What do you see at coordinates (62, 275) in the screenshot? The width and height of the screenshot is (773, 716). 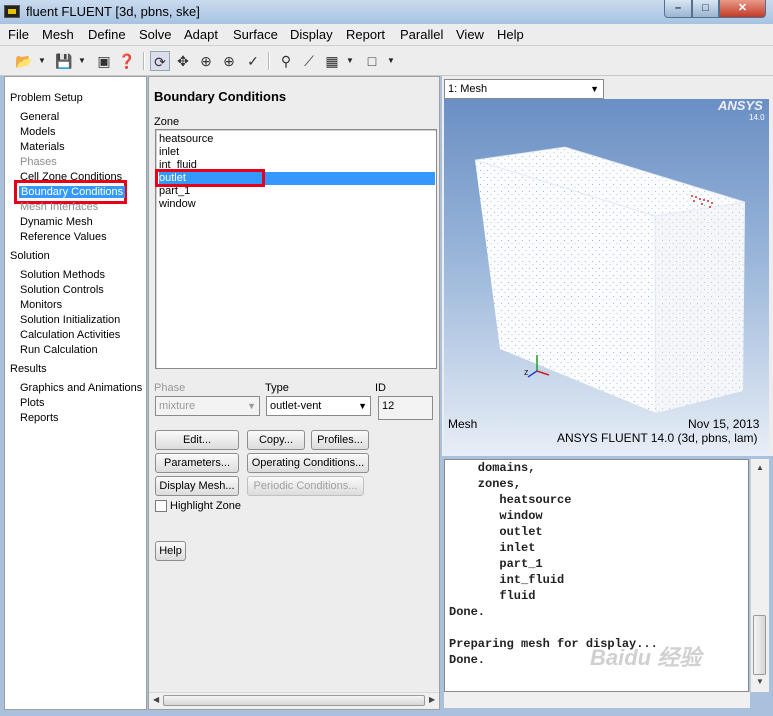 I see `tree-item-solution-methods: Solution Methods` at bounding box center [62, 275].